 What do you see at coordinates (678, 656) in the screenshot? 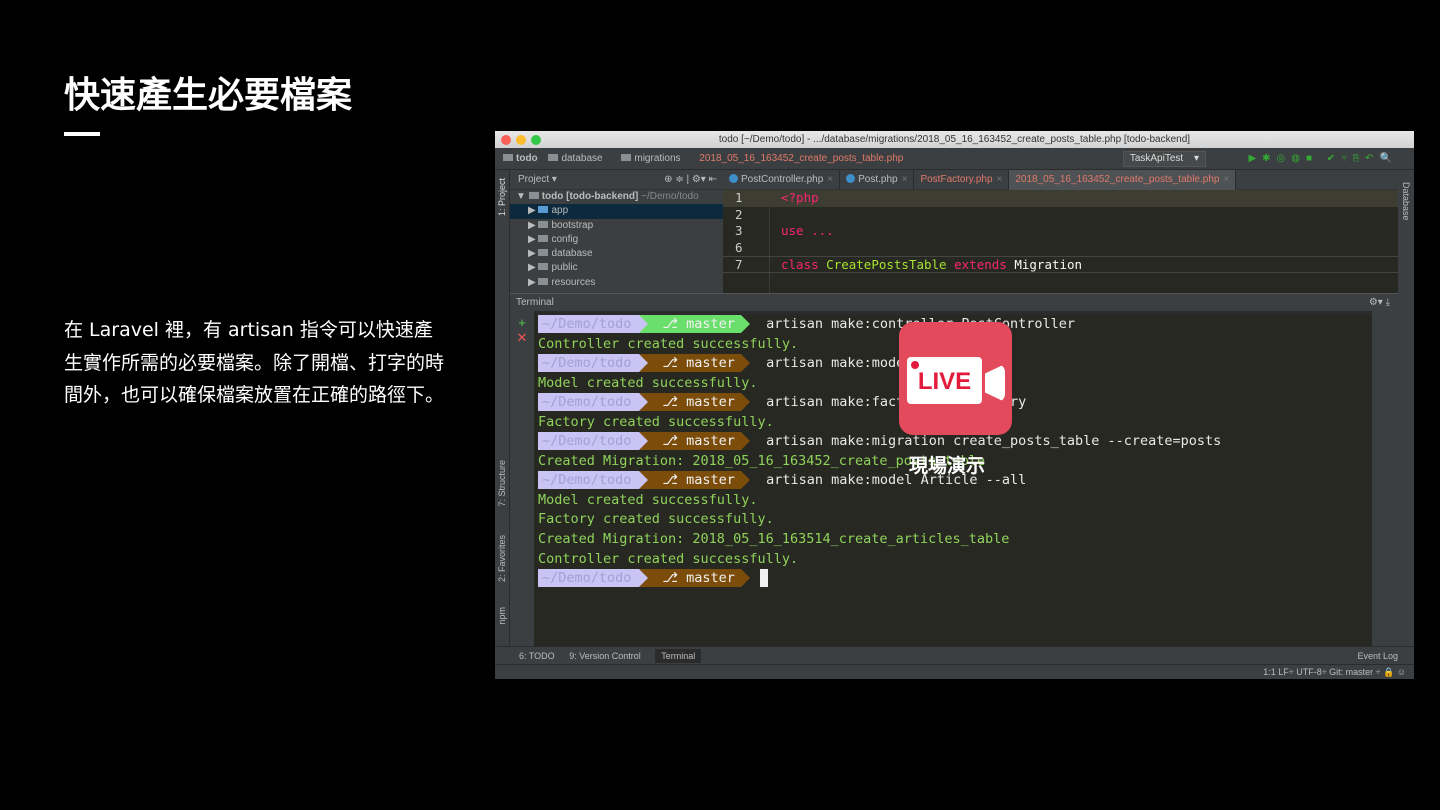
I see `tool-terminal: Terminal` at bounding box center [678, 656].